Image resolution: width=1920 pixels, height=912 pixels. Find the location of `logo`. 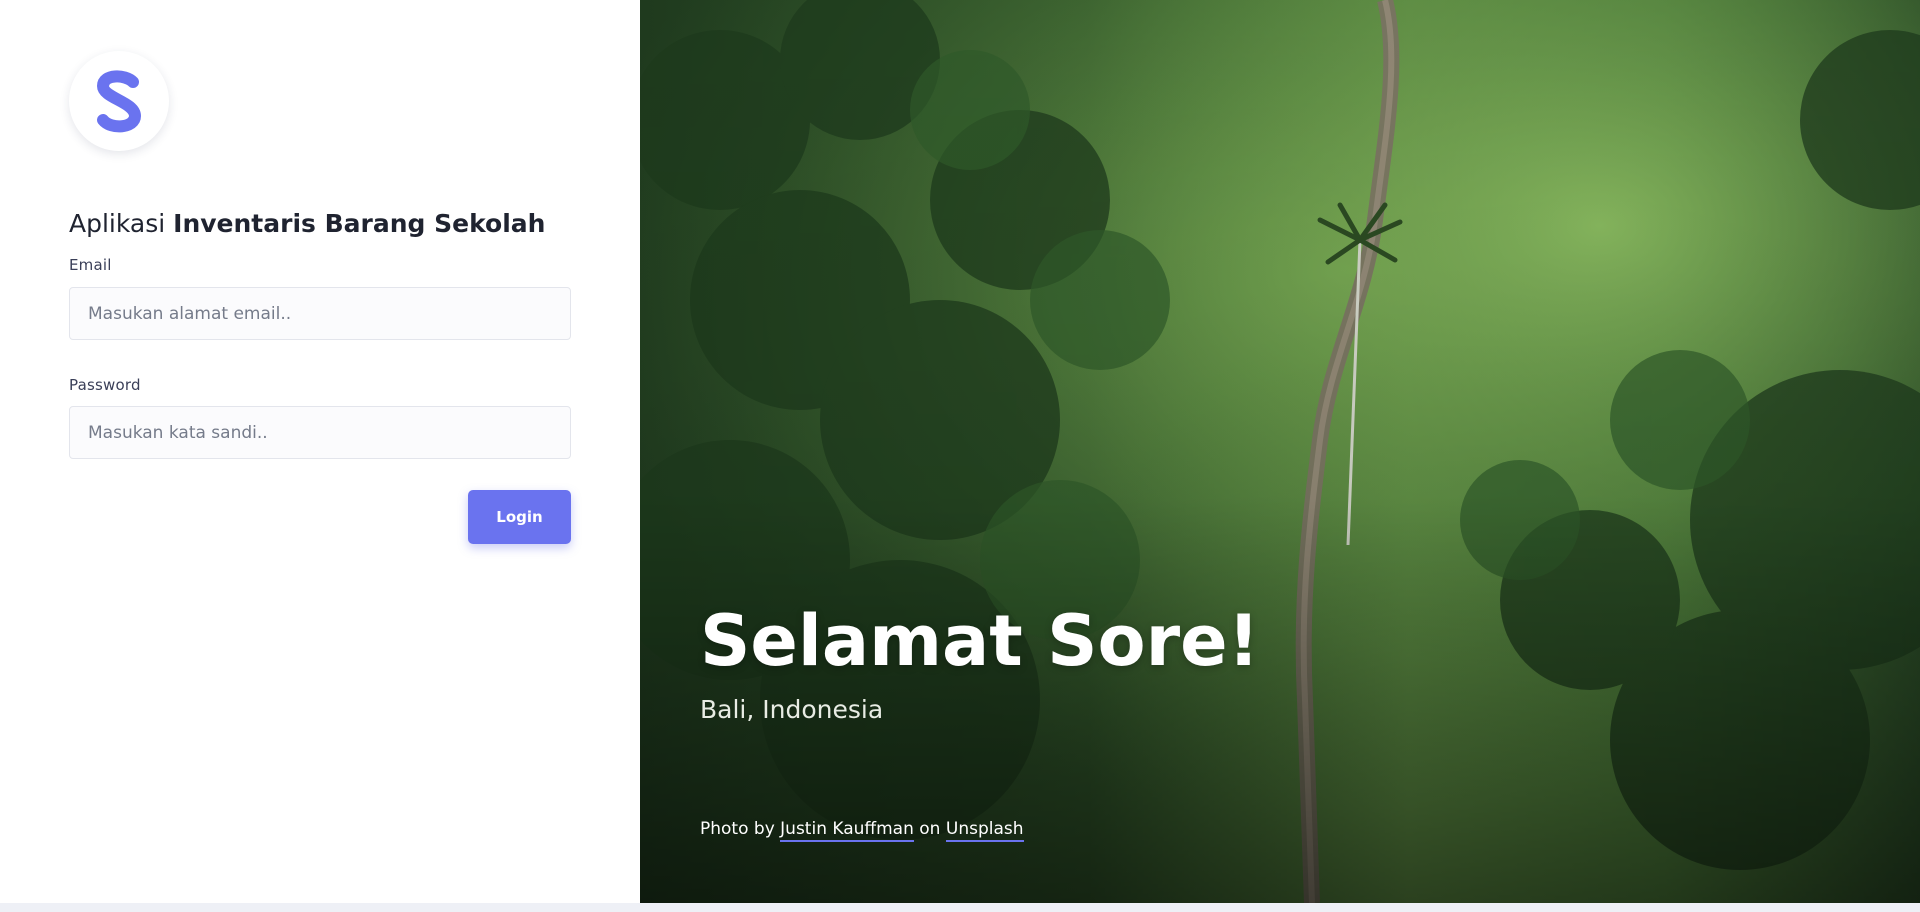

logo is located at coordinates (119, 101).